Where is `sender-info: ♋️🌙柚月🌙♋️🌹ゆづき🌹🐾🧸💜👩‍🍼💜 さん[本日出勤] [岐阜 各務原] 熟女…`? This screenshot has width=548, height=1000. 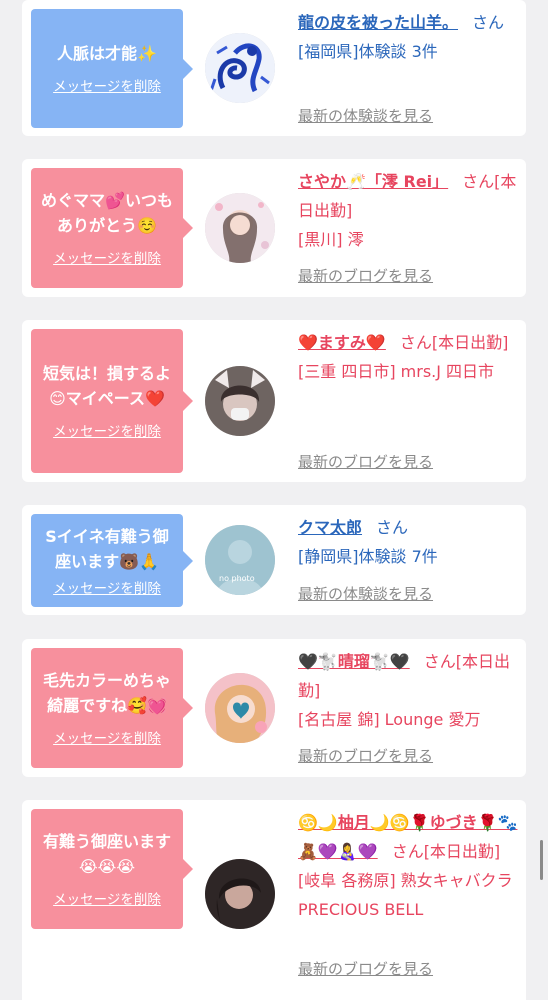
sender-info: ♋️🌙柚月🌙♋️🌹ゆづき🌹🐾🧸💜👩‍🍼💜 さん[本日出勤] [岐阜 各務原] 熟女… is located at coordinates (409, 866).